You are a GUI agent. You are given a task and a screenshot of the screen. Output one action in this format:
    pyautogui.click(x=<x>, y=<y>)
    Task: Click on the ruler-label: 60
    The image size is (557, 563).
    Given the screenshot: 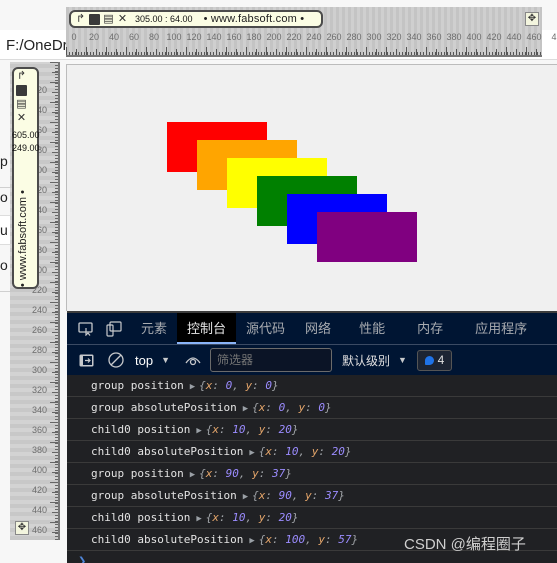 What is the action you would take?
    pyautogui.click(x=134, y=37)
    